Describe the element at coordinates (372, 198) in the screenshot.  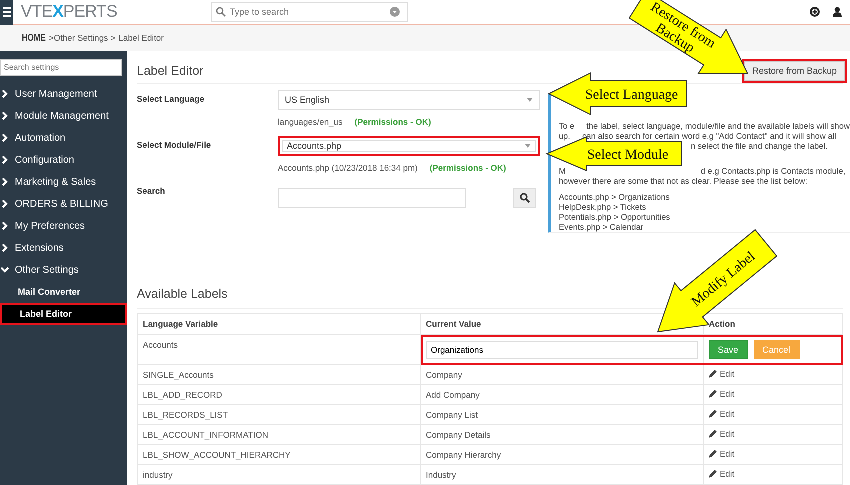
I see `search-field` at that location.